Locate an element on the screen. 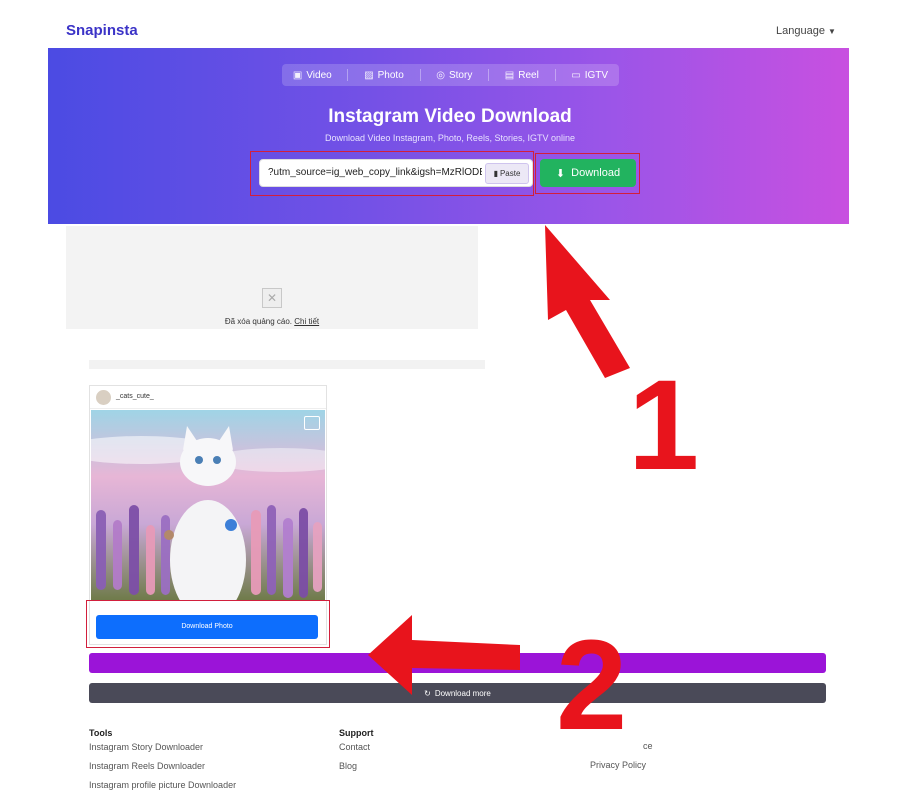  step-number-1: 1 is located at coordinates (664, 425).